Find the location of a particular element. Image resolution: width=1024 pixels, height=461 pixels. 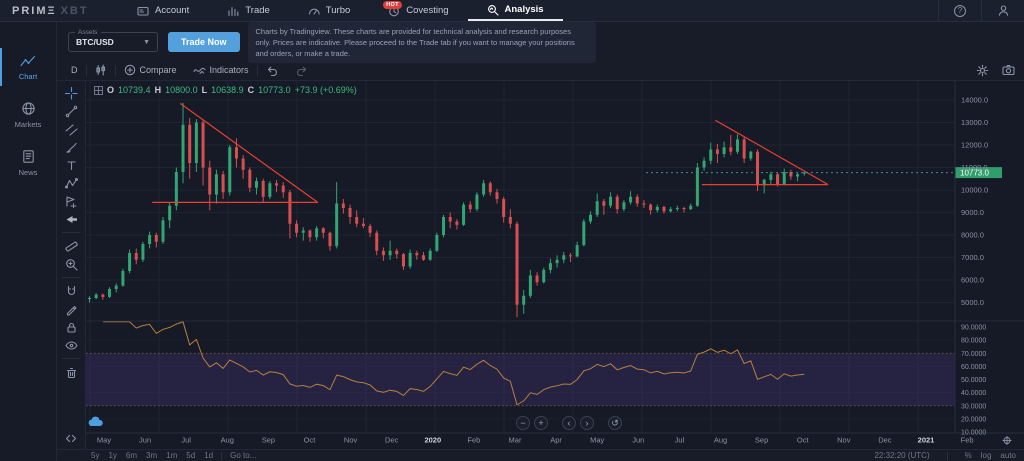

range-5y: 5y is located at coordinates (95, 455).